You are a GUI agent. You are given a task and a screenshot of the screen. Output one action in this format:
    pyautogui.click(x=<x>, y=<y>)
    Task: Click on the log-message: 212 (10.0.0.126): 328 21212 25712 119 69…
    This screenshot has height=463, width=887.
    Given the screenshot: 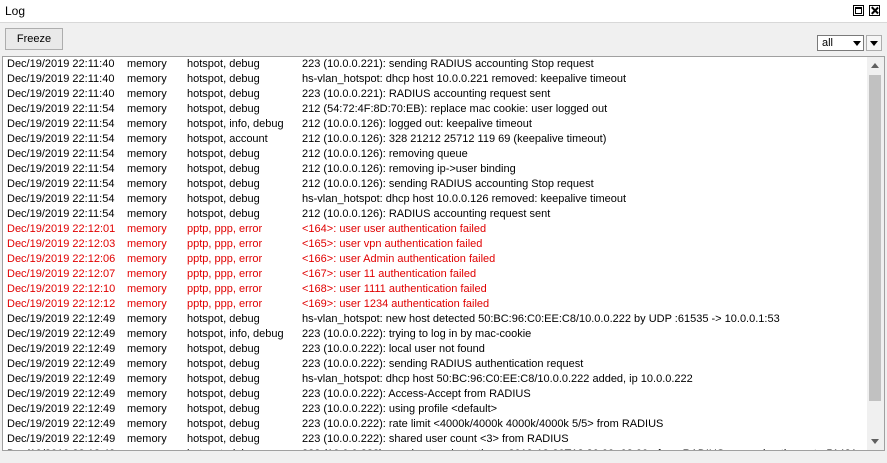 What is the action you would take?
    pyautogui.click(x=454, y=139)
    